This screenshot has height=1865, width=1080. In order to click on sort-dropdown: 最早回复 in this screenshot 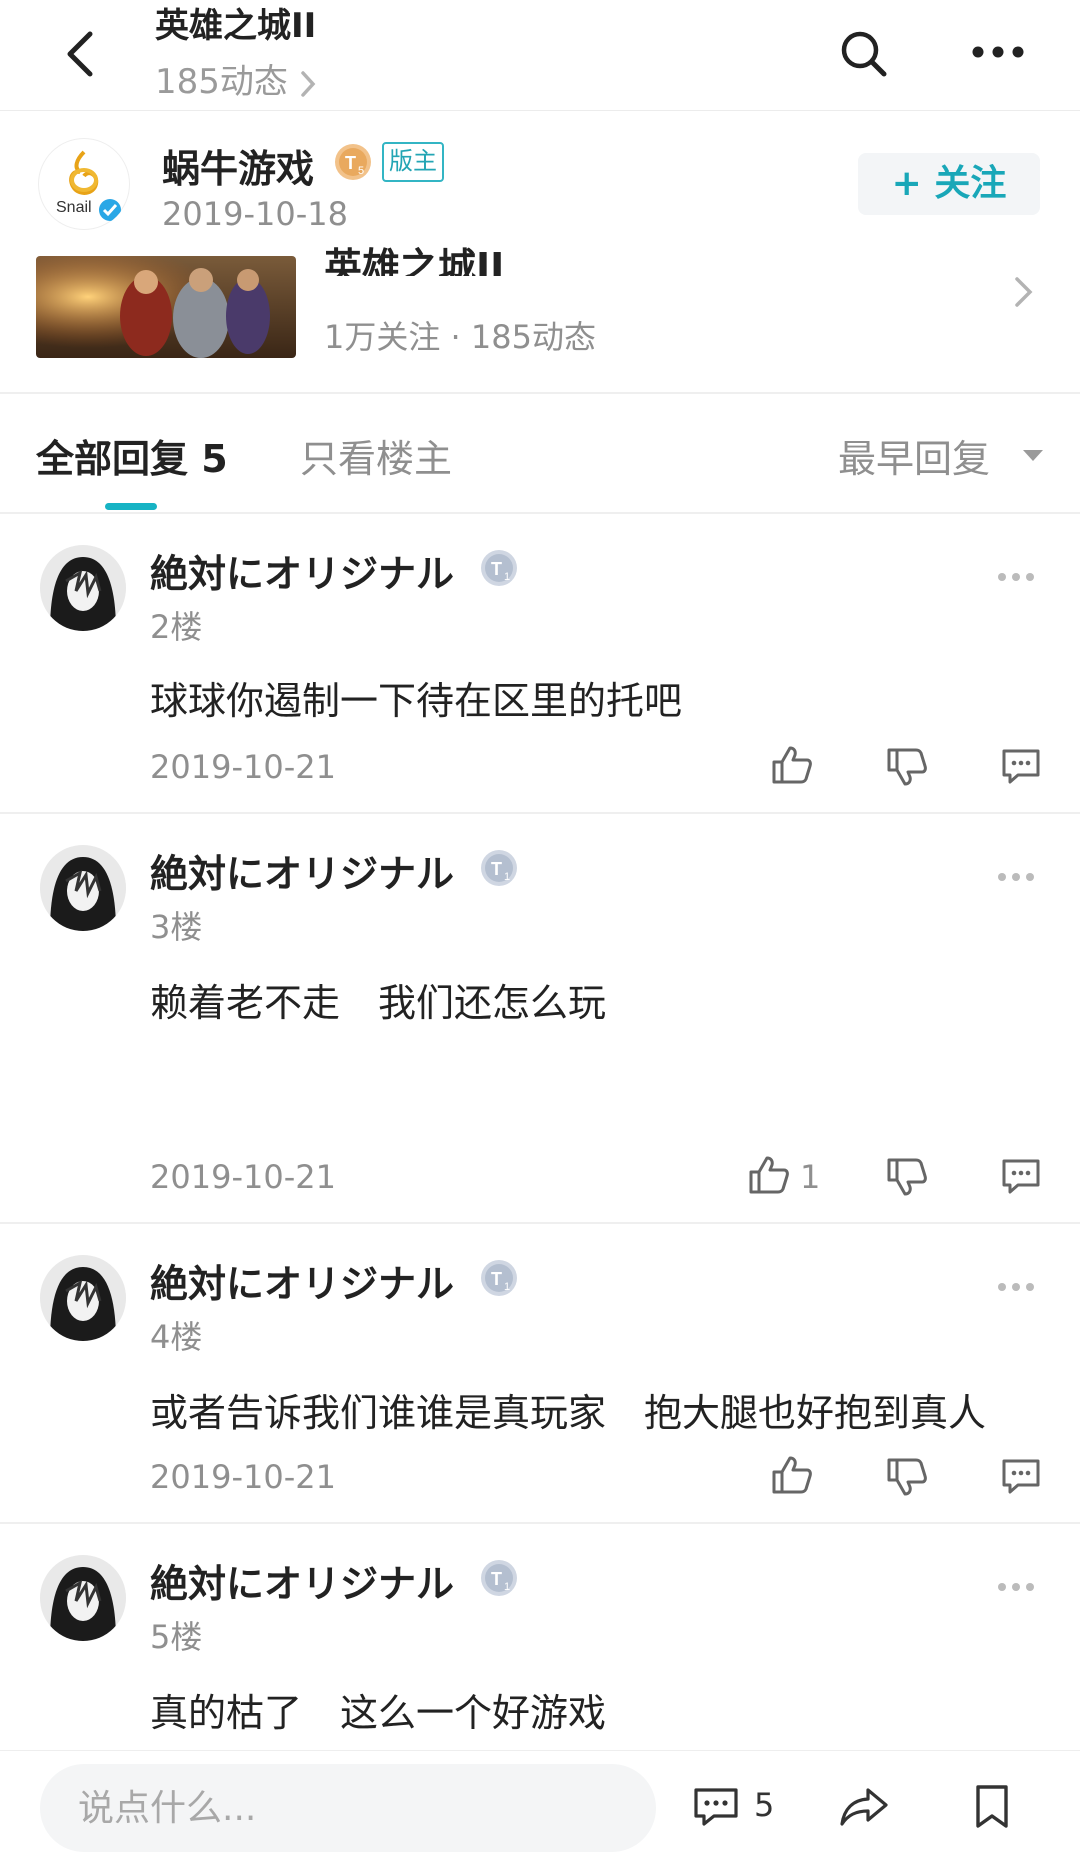, I will do `click(914, 455)`.